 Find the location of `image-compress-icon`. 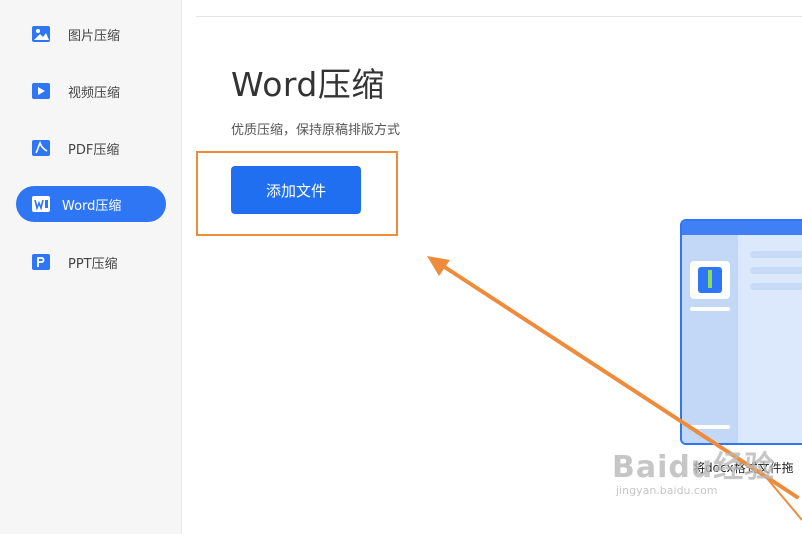

image-compress-icon is located at coordinates (41, 34).